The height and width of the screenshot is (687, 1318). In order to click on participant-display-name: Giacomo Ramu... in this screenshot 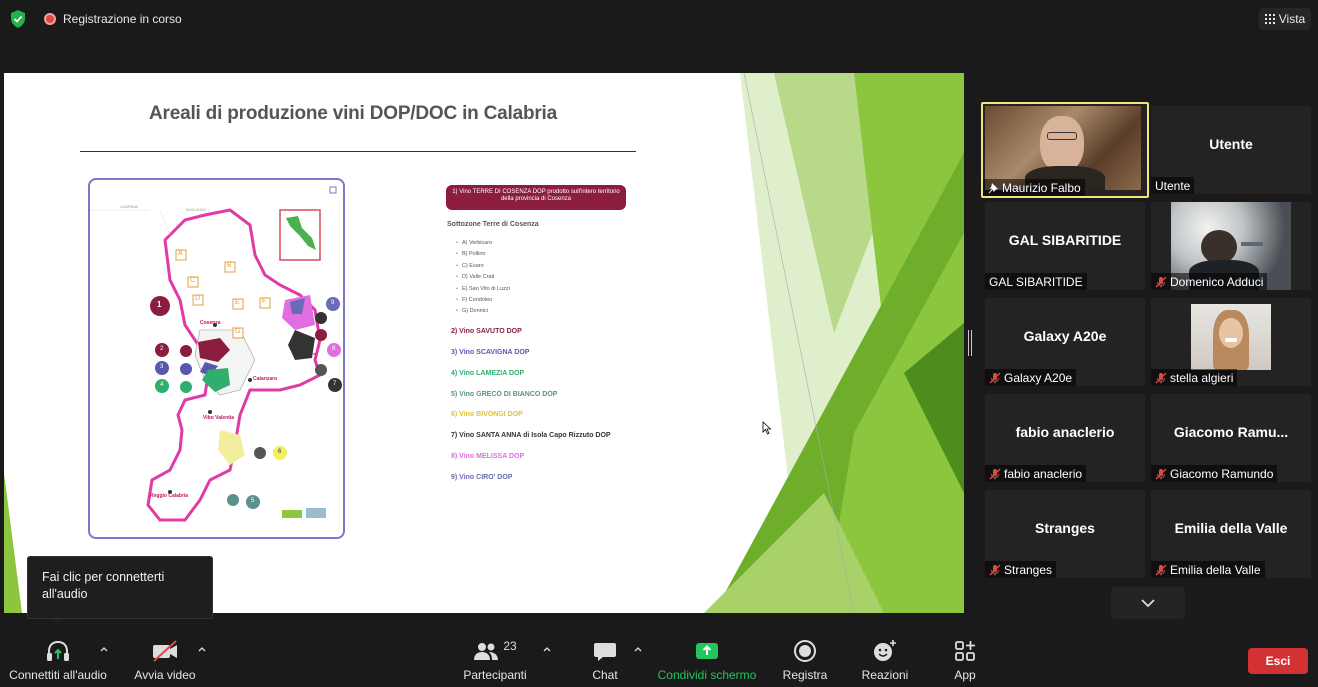, I will do `click(1231, 432)`.